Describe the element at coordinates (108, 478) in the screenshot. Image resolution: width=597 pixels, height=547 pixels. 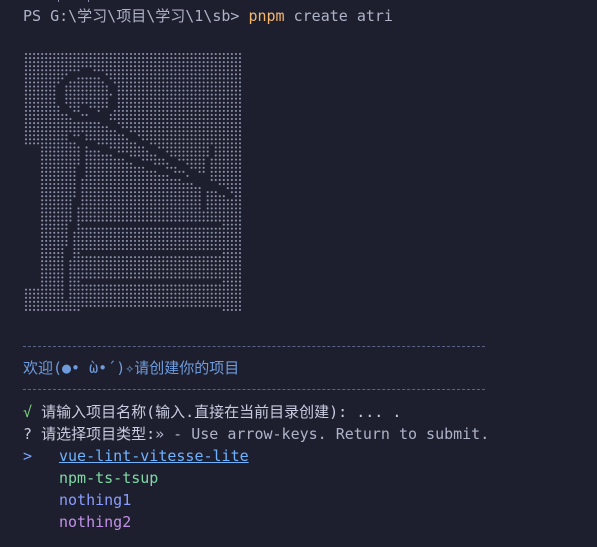
I see `option-npm-ts-tsup: npm-ts-tsup` at that location.